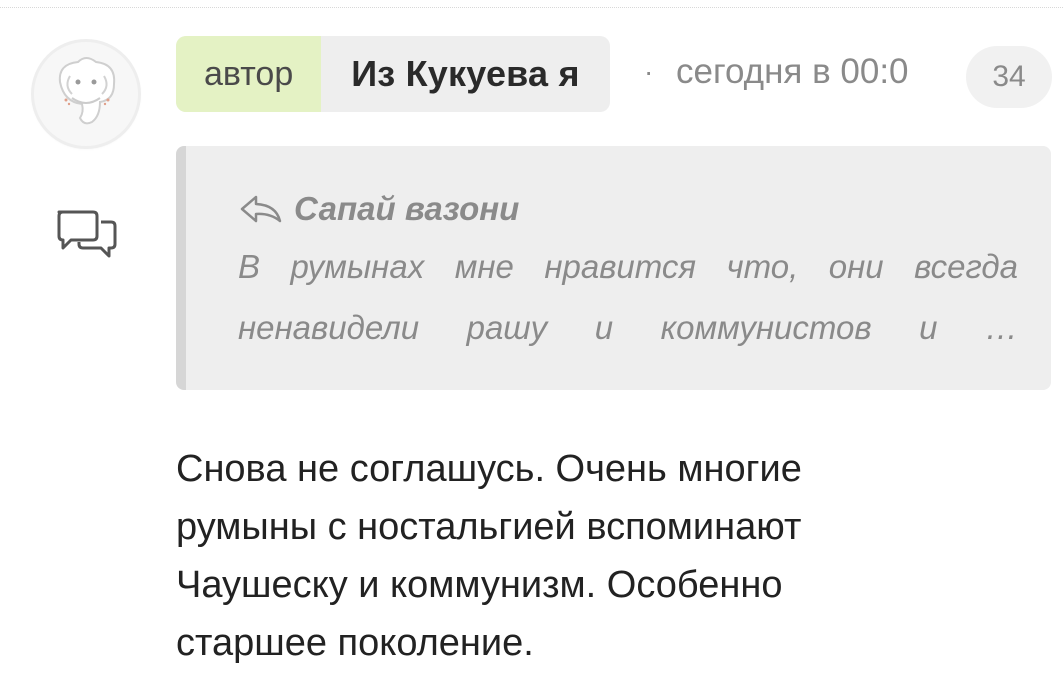 The image size is (1063, 685). Describe the element at coordinates (465, 74) in the screenshot. I see `author-name: Из Кукуева я` at that location.